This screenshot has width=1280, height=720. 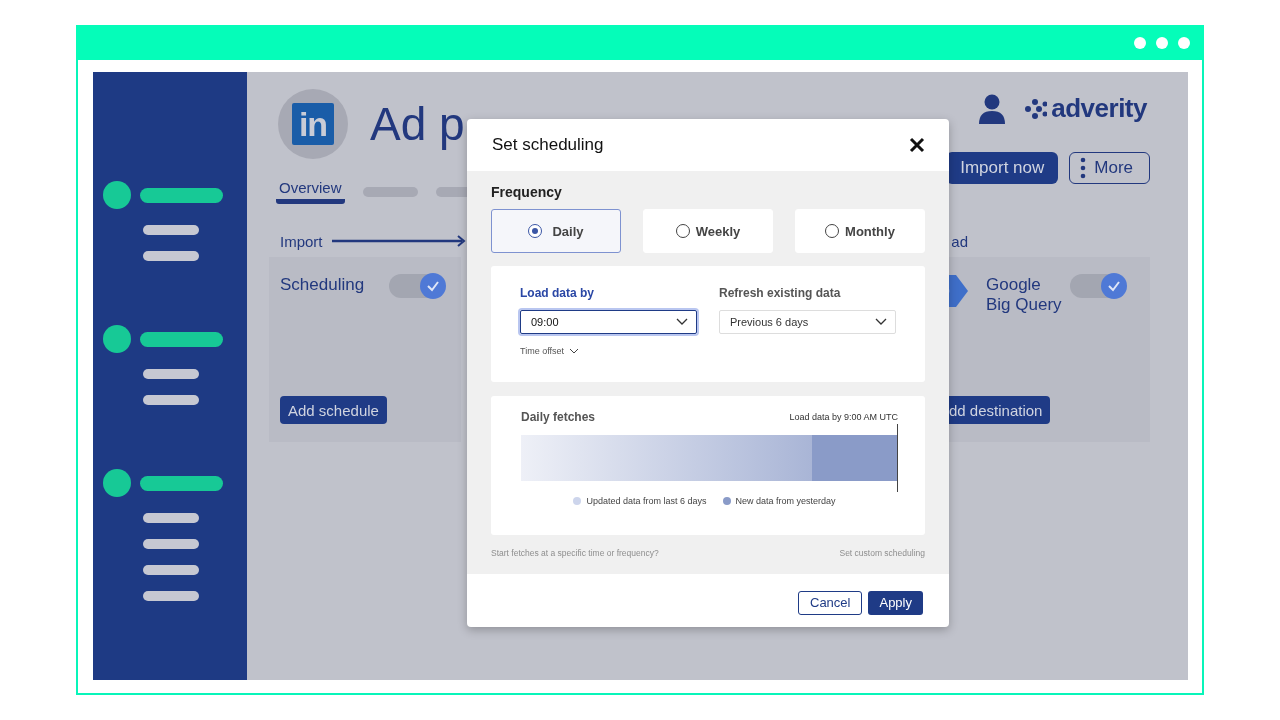 What do you see at coordinates (1083, 168) in the screenshot?
I see `kebab-icon` at bounding box center [1083, 168].